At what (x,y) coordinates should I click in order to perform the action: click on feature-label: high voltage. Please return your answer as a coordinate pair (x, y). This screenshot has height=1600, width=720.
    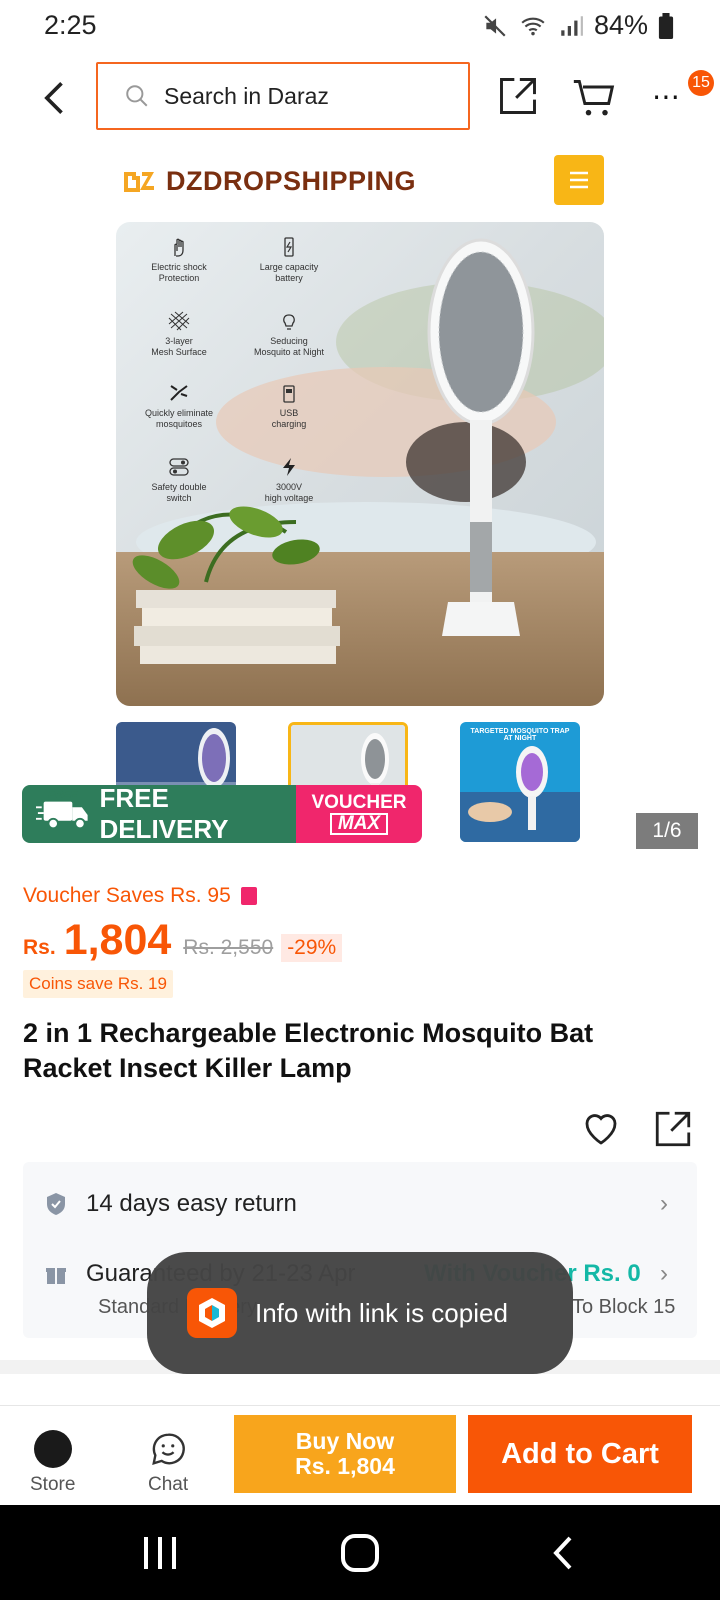
    Looking at the image, I should click on (289, 498).